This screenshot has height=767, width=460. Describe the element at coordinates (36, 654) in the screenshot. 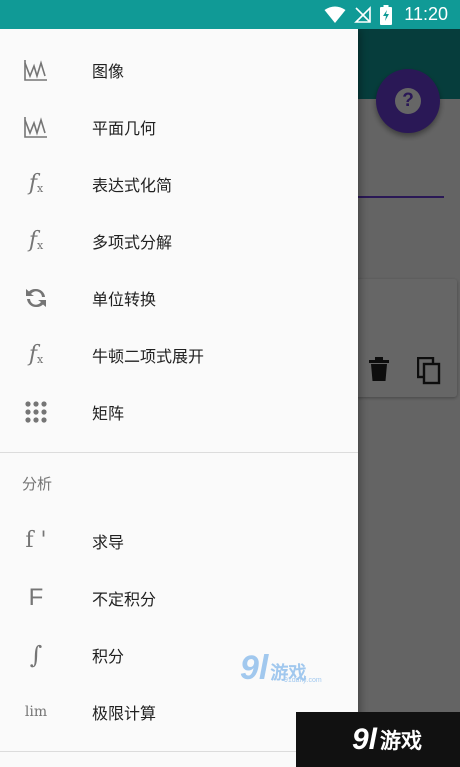

I see `integral-icon: ∫` at that location.